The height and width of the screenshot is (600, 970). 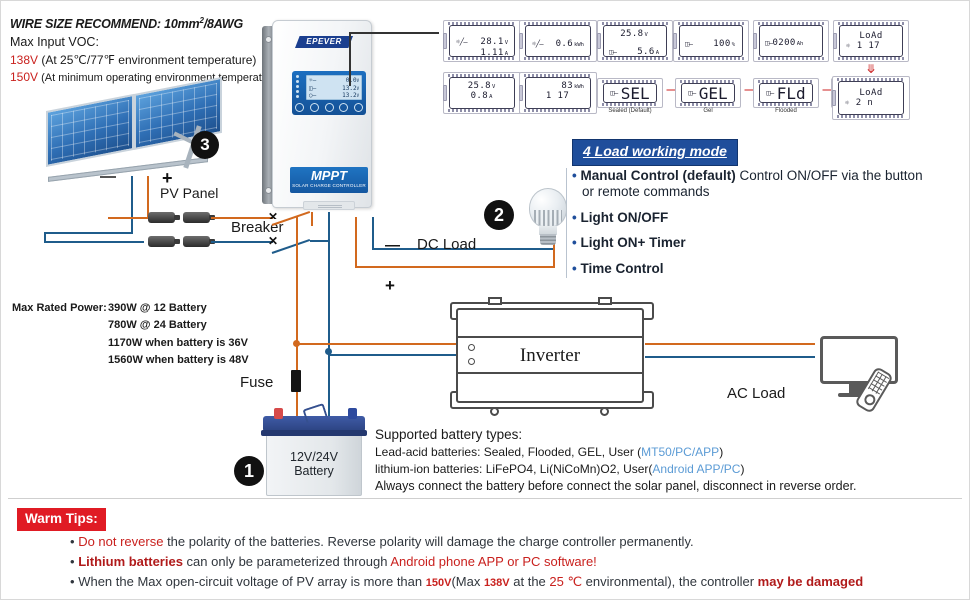 I want to click on controller-button-batt, so click(x=314, y=107).